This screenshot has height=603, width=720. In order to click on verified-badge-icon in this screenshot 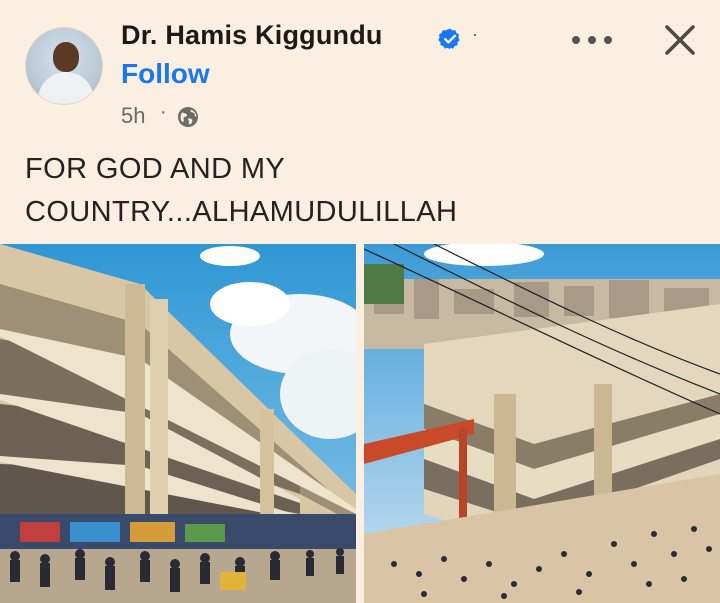, I will do `click(449, 39)`.